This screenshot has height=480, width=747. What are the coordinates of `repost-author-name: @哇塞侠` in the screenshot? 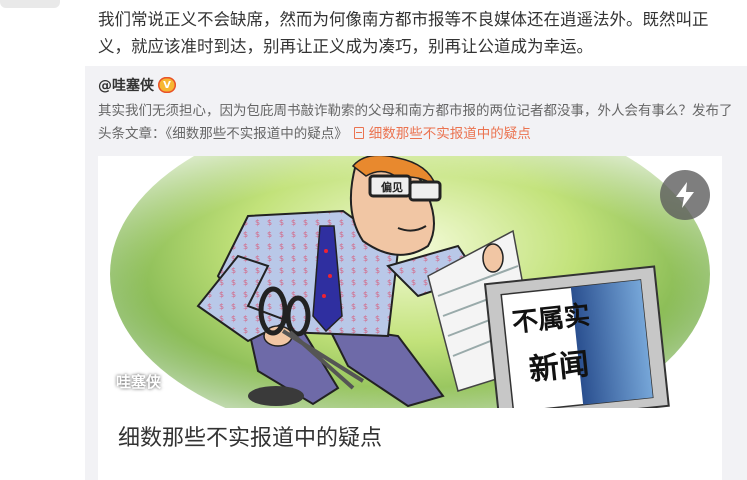 It's located at (126, 85).